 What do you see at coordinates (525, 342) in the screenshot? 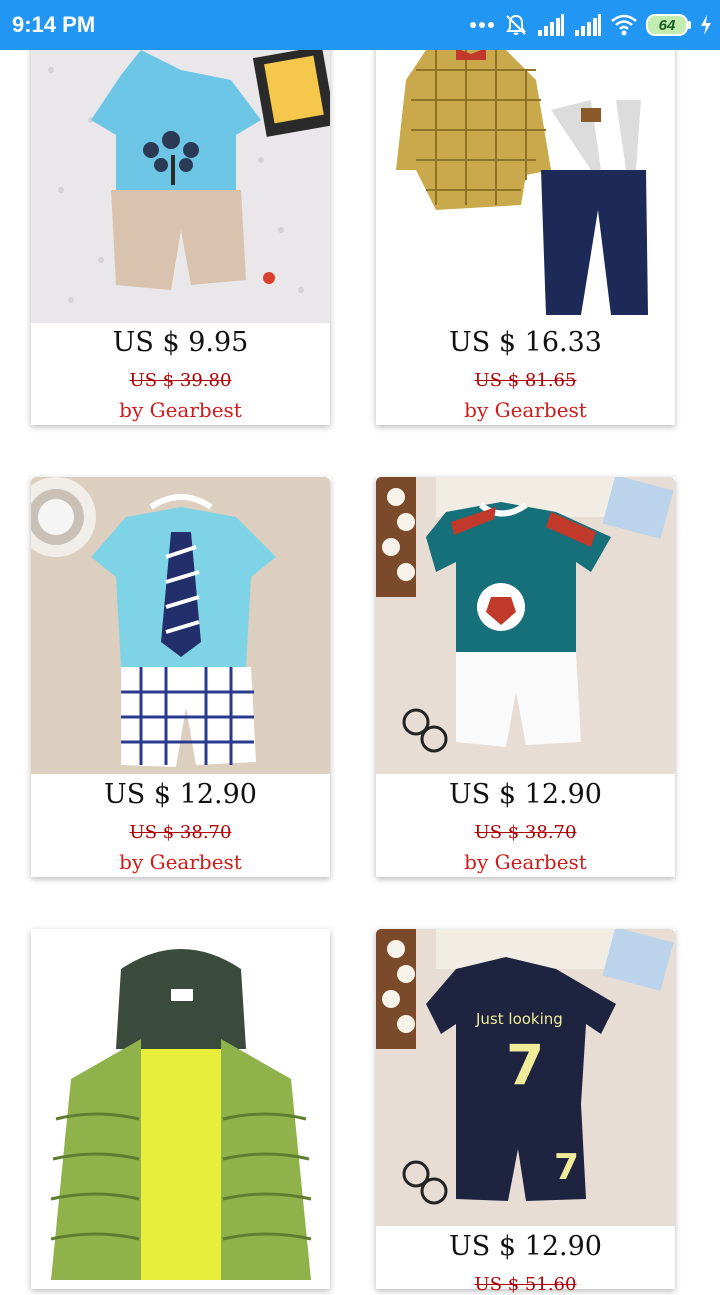
I see `product-price: US $ 16.33` at bounding box center [525, 342].